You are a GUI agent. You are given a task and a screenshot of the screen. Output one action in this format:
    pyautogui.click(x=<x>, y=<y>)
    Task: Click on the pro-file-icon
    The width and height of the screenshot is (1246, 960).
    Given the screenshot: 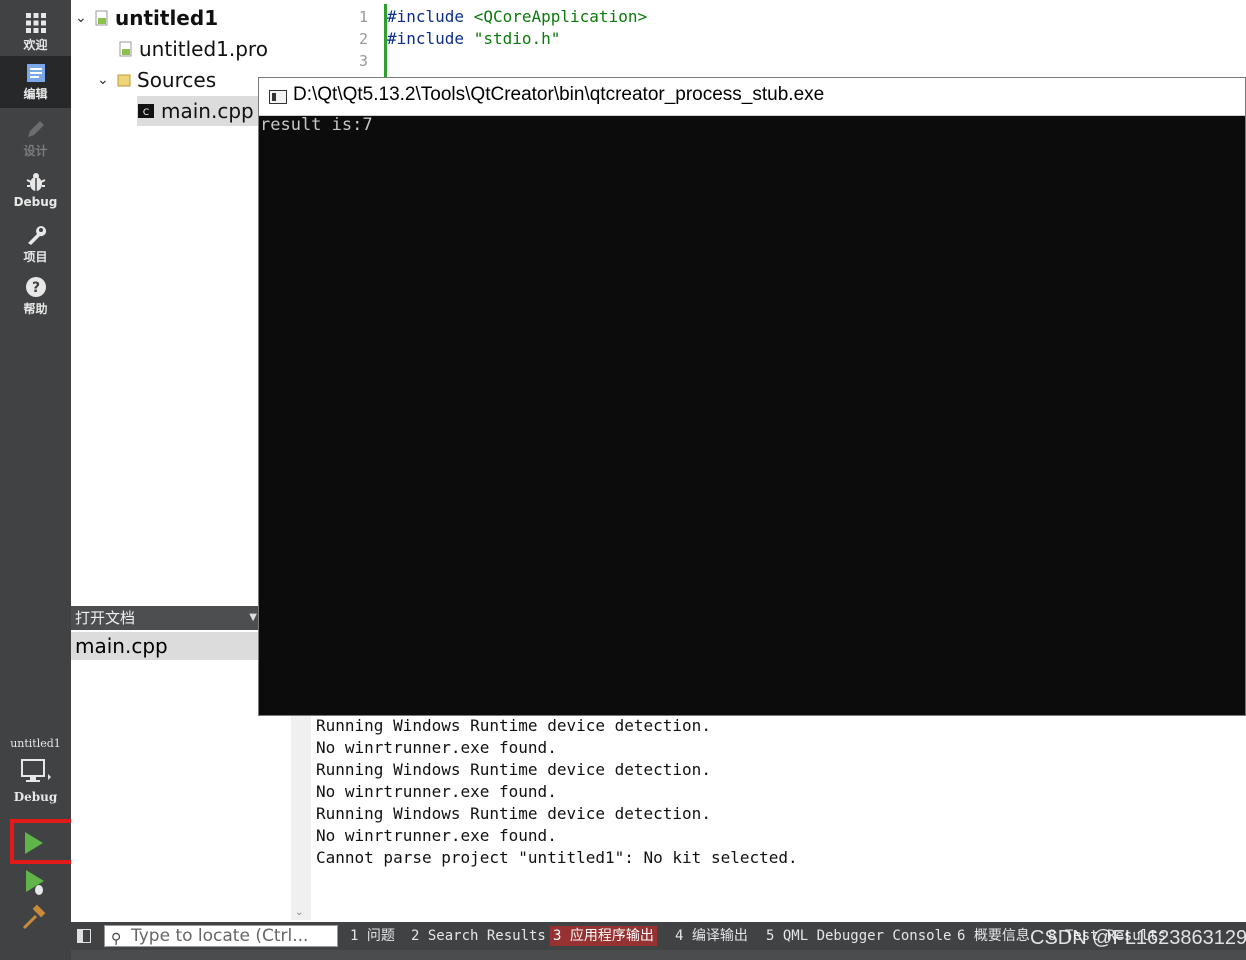 What is the action you would take?
    pyautogui.click(x=125, y=49)
    